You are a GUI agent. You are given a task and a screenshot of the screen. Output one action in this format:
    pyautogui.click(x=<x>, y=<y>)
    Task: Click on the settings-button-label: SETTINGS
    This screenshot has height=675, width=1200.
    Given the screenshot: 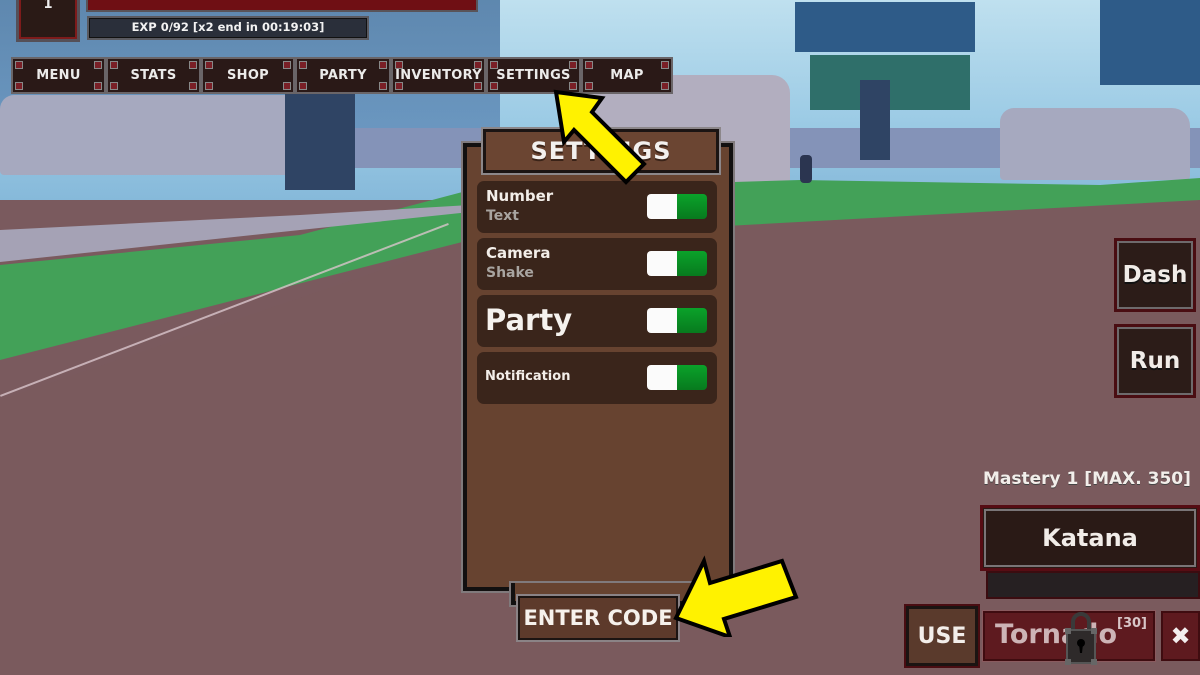 What is the action you would take?
    pyautogui.click(x=533, y=75)
    